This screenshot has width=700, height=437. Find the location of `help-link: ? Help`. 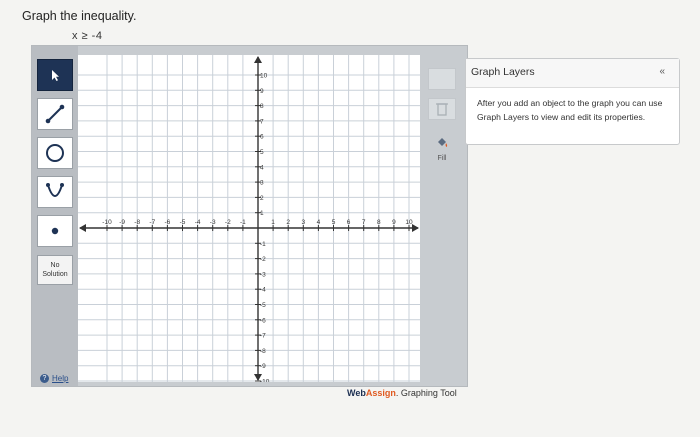

help-link: ? Help is located at coordinates (54, 378).